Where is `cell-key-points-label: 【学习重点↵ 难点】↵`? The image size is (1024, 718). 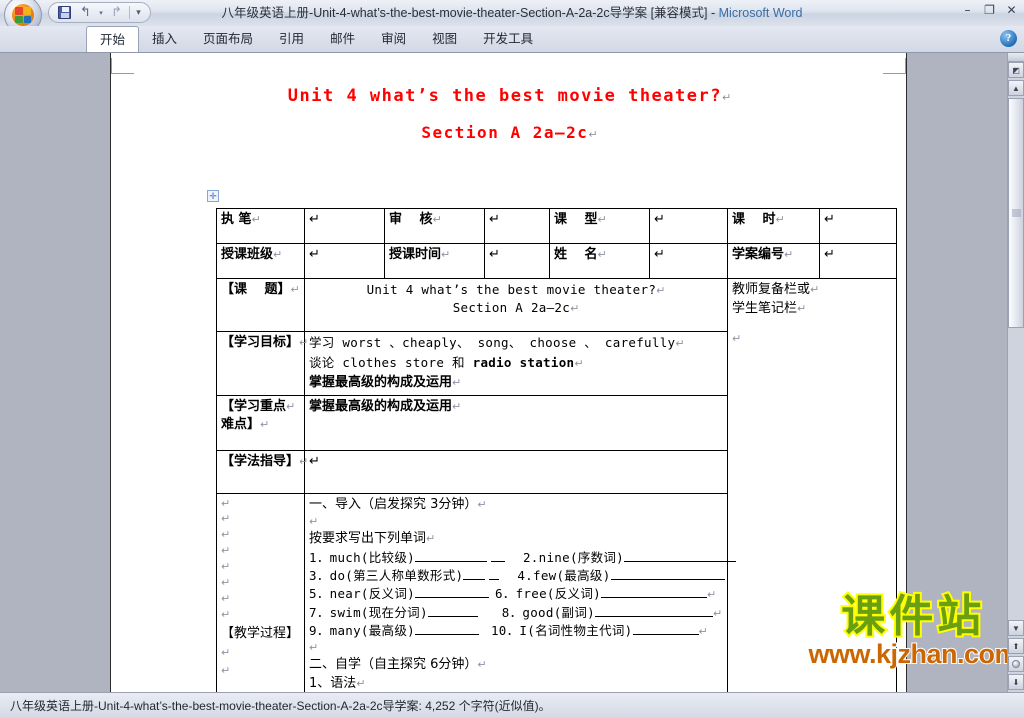
cell-key-points-label: 【学习重点↵ 难点】↵ is located at coordinates (260, 422).